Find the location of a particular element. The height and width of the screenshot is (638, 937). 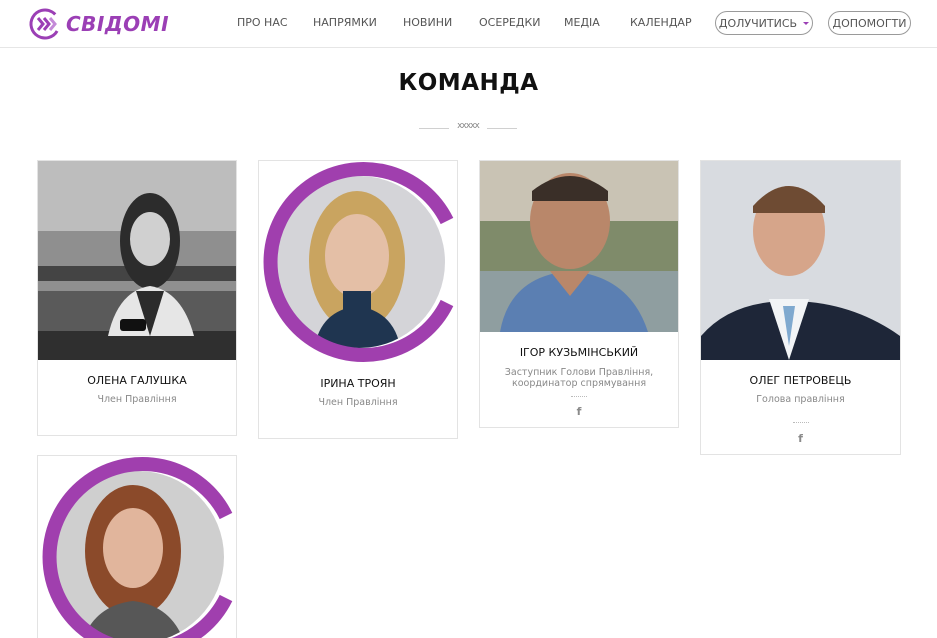

member-name: ОЛЕГ ПЕТРОВЕЦЬ is located at coordinates (800, 380).